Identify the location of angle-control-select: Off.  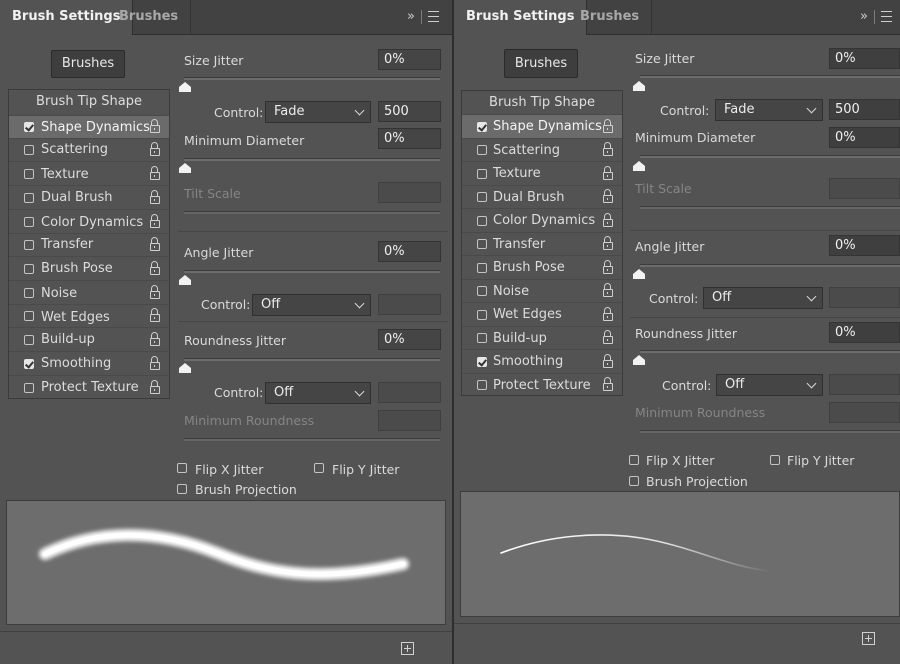
(311, 305).